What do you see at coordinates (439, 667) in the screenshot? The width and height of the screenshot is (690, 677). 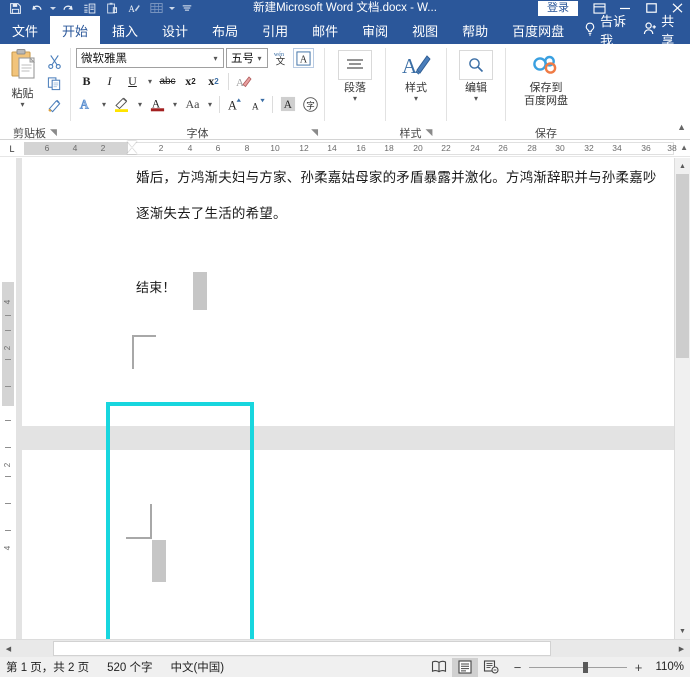 I see `read-mode-button` at bounding box center [439, 667].